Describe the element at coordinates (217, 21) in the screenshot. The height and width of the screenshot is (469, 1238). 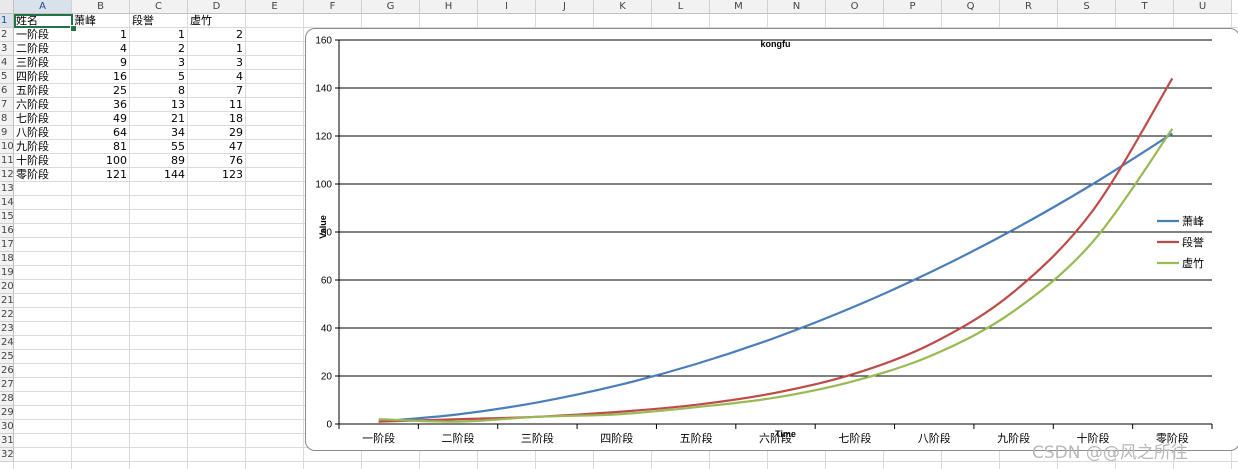
I see `cell-header-3: 虚竹` at that location.